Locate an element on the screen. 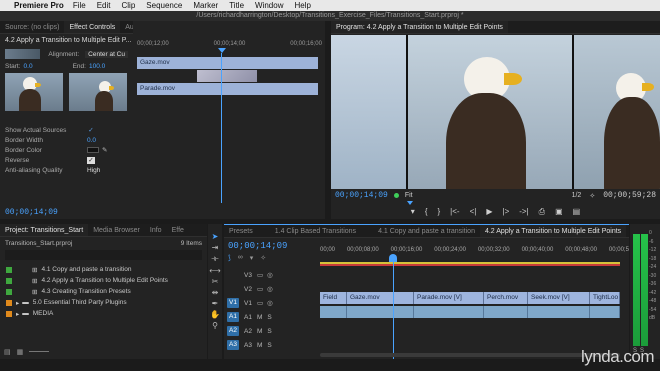  disclosure-triangle-icon: ▸ is located at coordinates (17, 314).